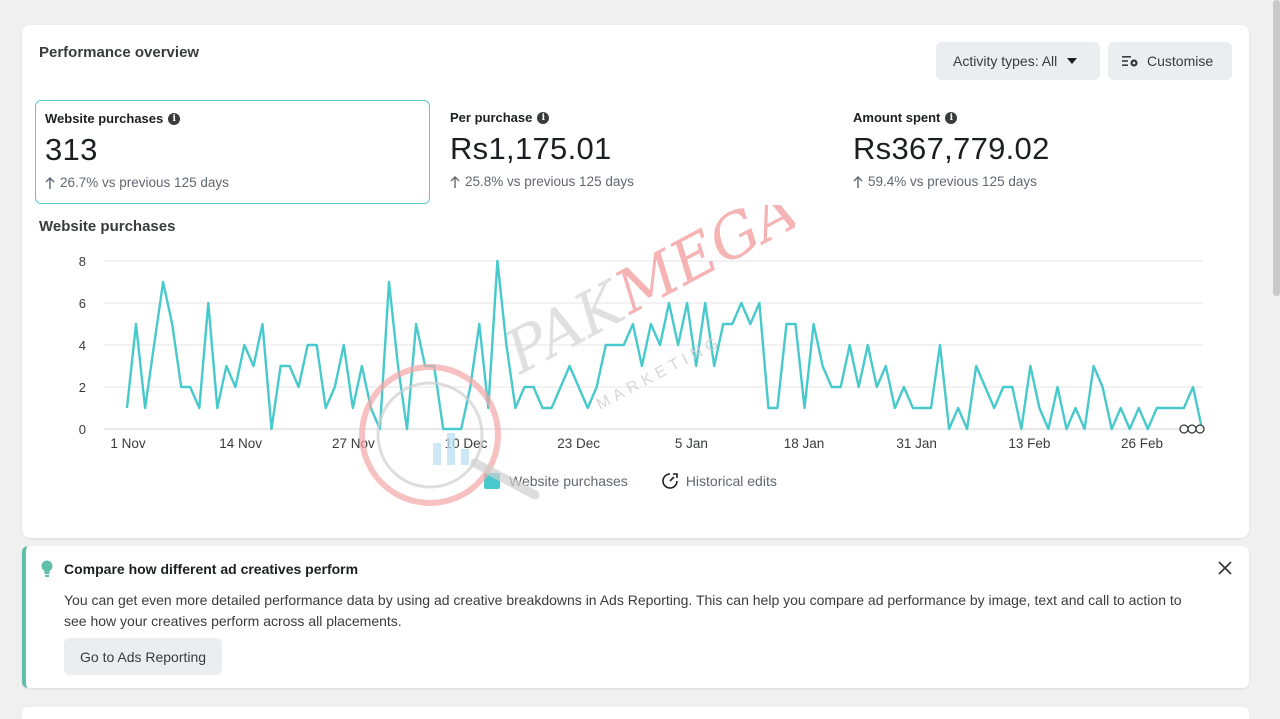 The image size is (1280, 719). What do you see at coordinates (578, 443) in the screenshot?
I see `x-tick-label: 23 Dec` at bounding box center [578, 443].